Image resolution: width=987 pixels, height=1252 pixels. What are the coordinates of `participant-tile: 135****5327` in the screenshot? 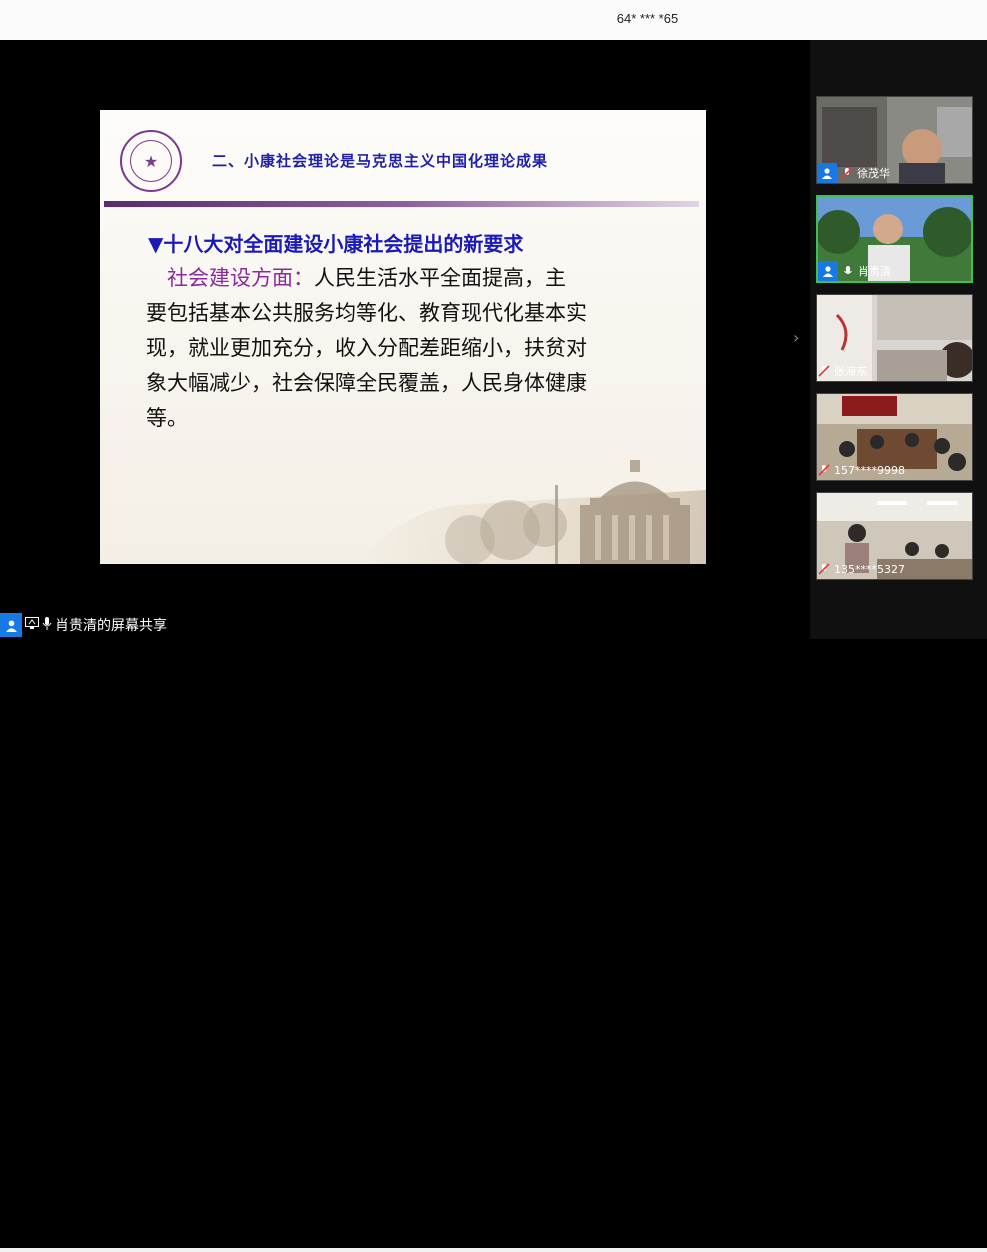 It's located at (894, 536).